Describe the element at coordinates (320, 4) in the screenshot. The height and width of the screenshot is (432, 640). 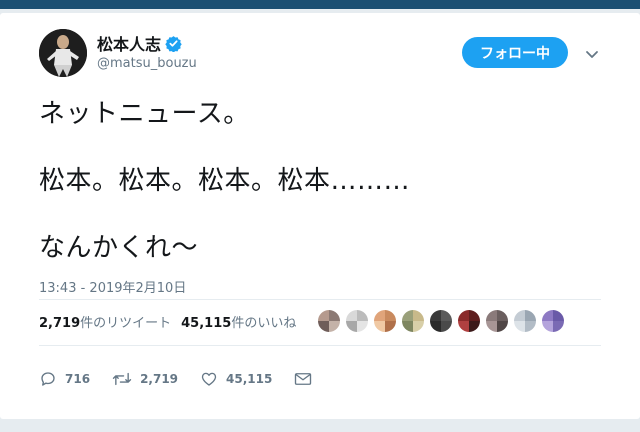
I see `top-navigation-bar` at that location.